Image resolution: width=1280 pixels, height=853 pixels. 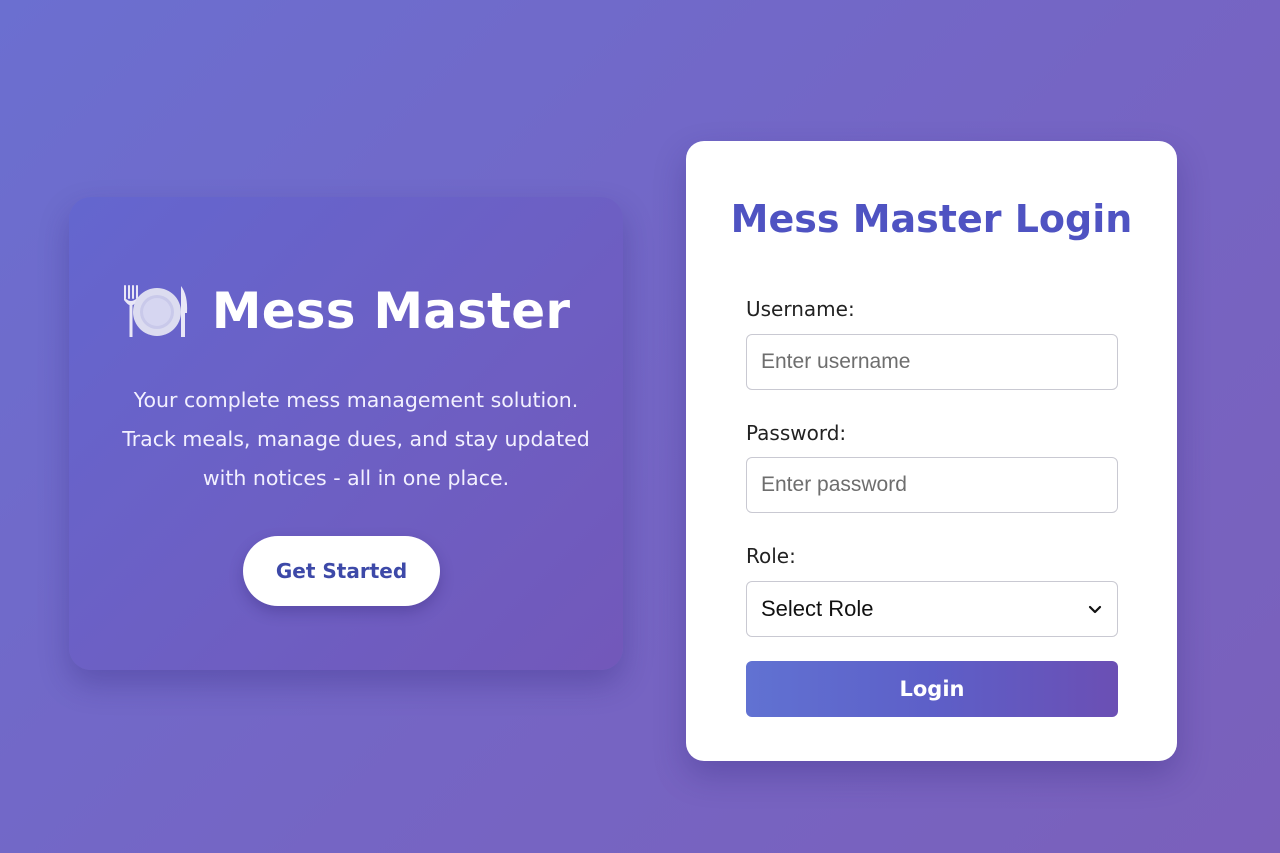 What do you see at coordinates (391, 311) in the screenshot?
I see `hero-title: Mess Master` at bounding box center [391, 311].